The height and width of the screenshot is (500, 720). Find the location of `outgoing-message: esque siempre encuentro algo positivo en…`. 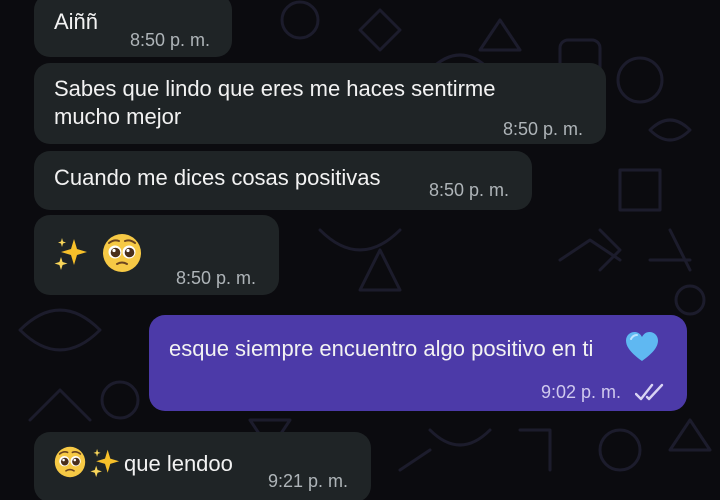

outgoing-message: esque siempre encuentro algo positivo en… is located at coordinates (418, 363).